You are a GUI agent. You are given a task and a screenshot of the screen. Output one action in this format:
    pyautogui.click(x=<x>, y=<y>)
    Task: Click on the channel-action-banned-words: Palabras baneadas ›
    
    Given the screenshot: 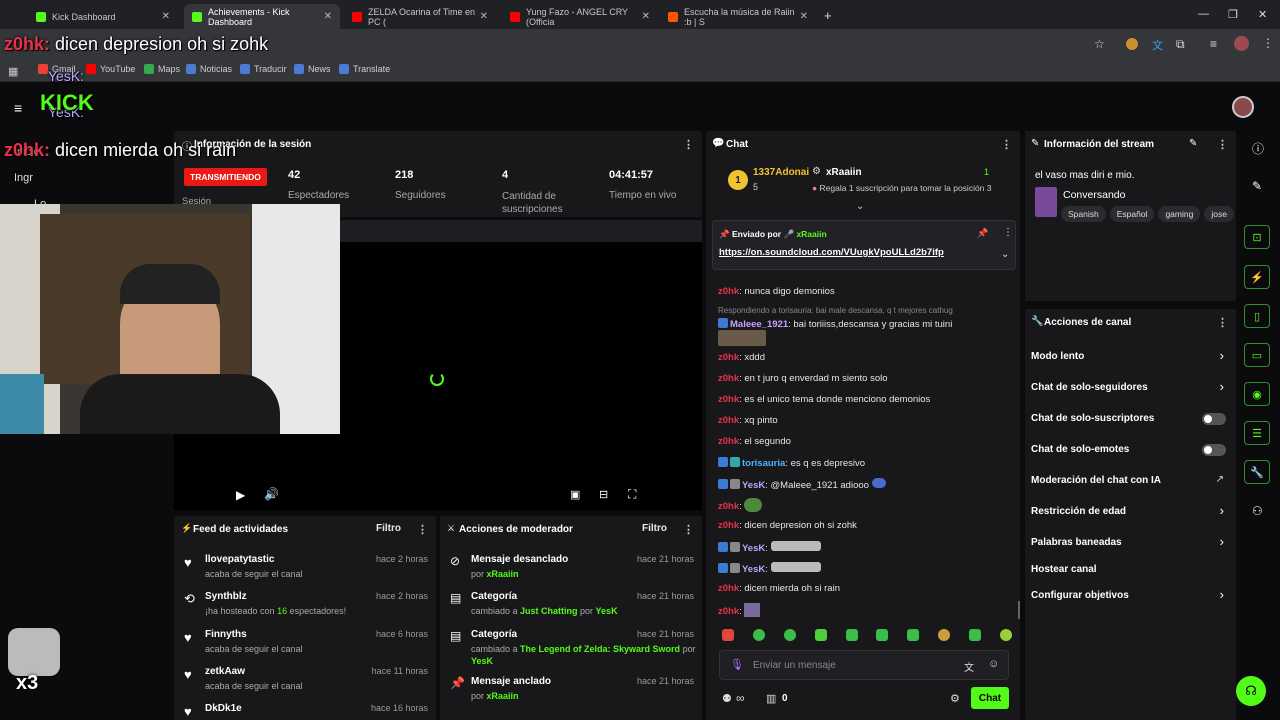 What is the action you would take?
    pyautogui.click(x=1130, y=542)
    